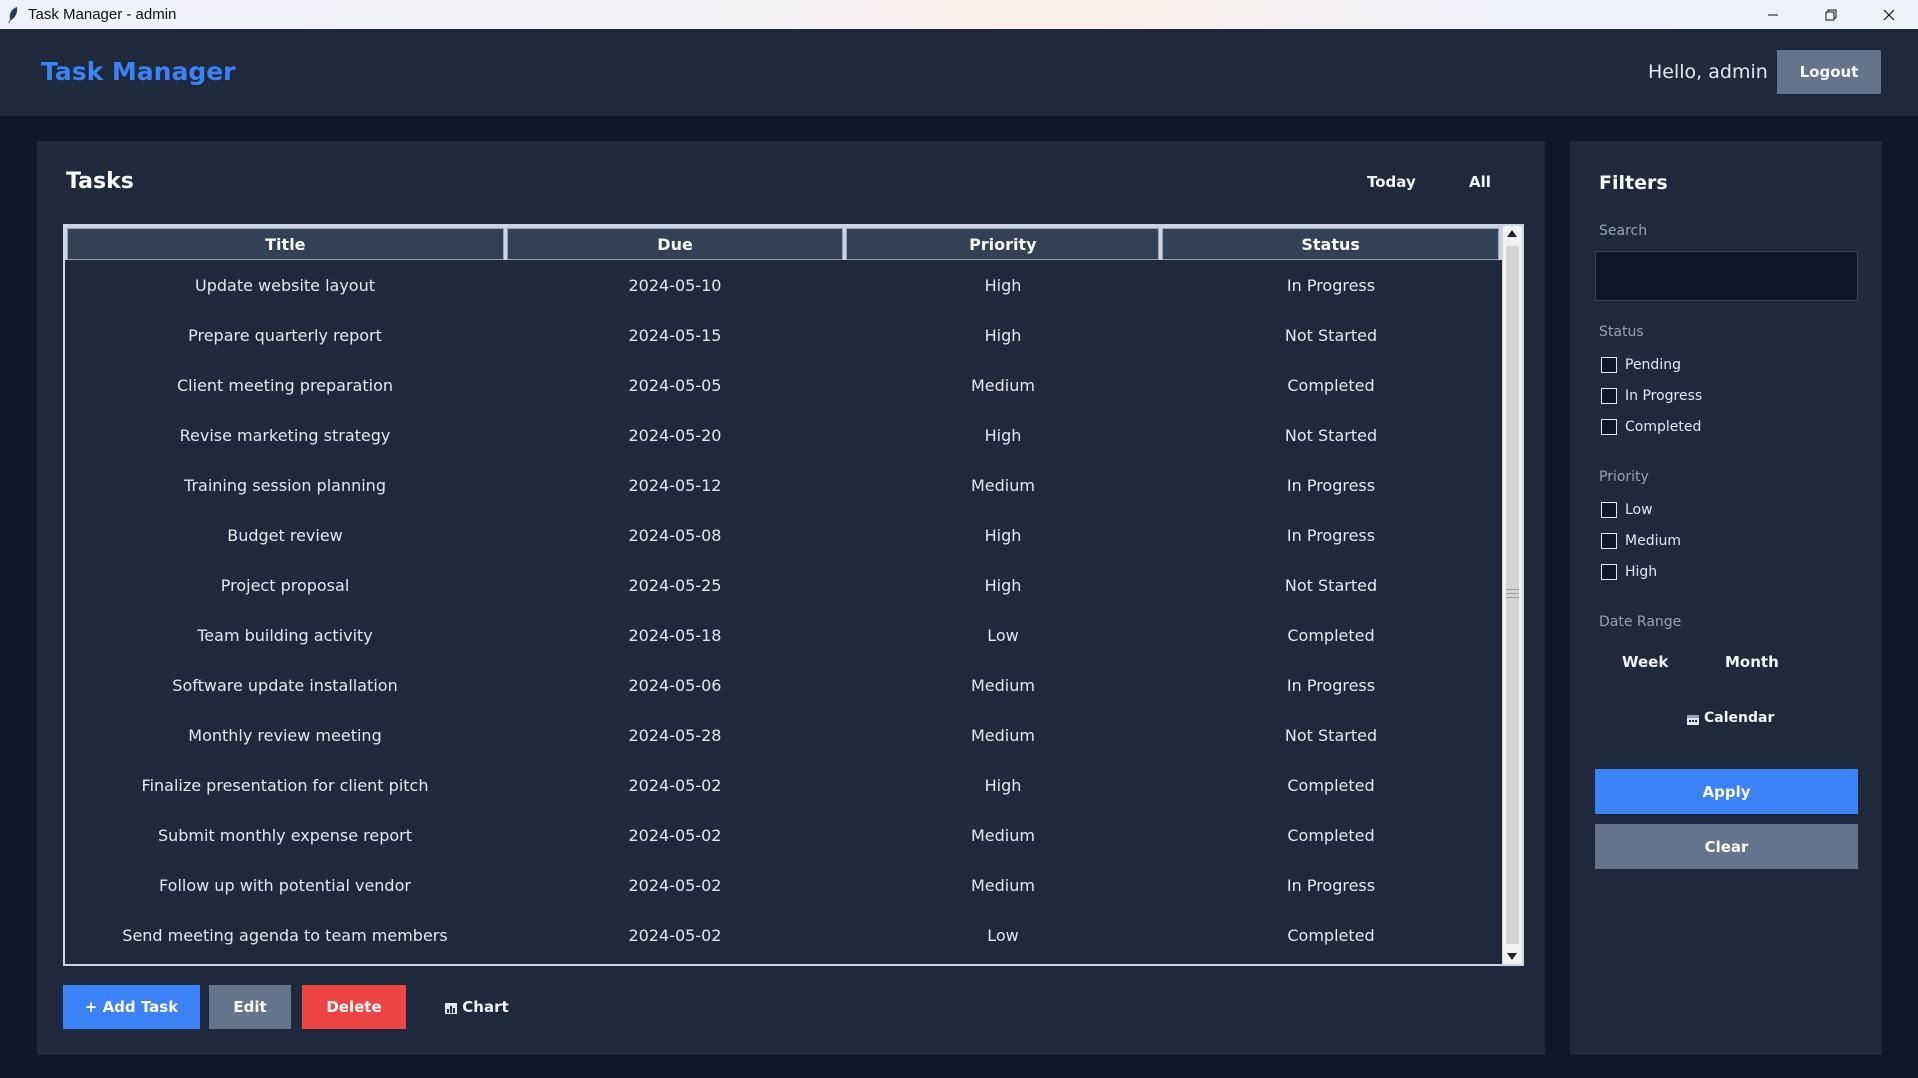 This screenshot has height=1078, width=1918. Describe the element at coordinates (285, 335) in the screenshot. I see `task-title-cell: Prepare quarterly report` at that location.